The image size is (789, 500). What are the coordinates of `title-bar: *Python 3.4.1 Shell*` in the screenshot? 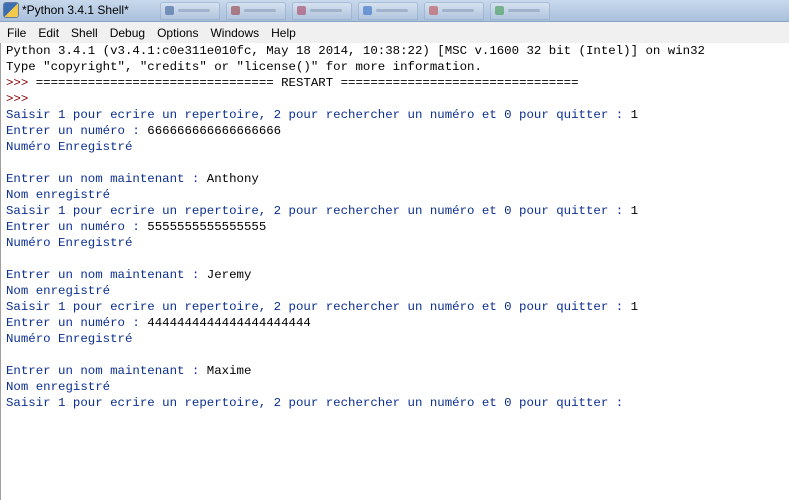 It's located at (394, 11).